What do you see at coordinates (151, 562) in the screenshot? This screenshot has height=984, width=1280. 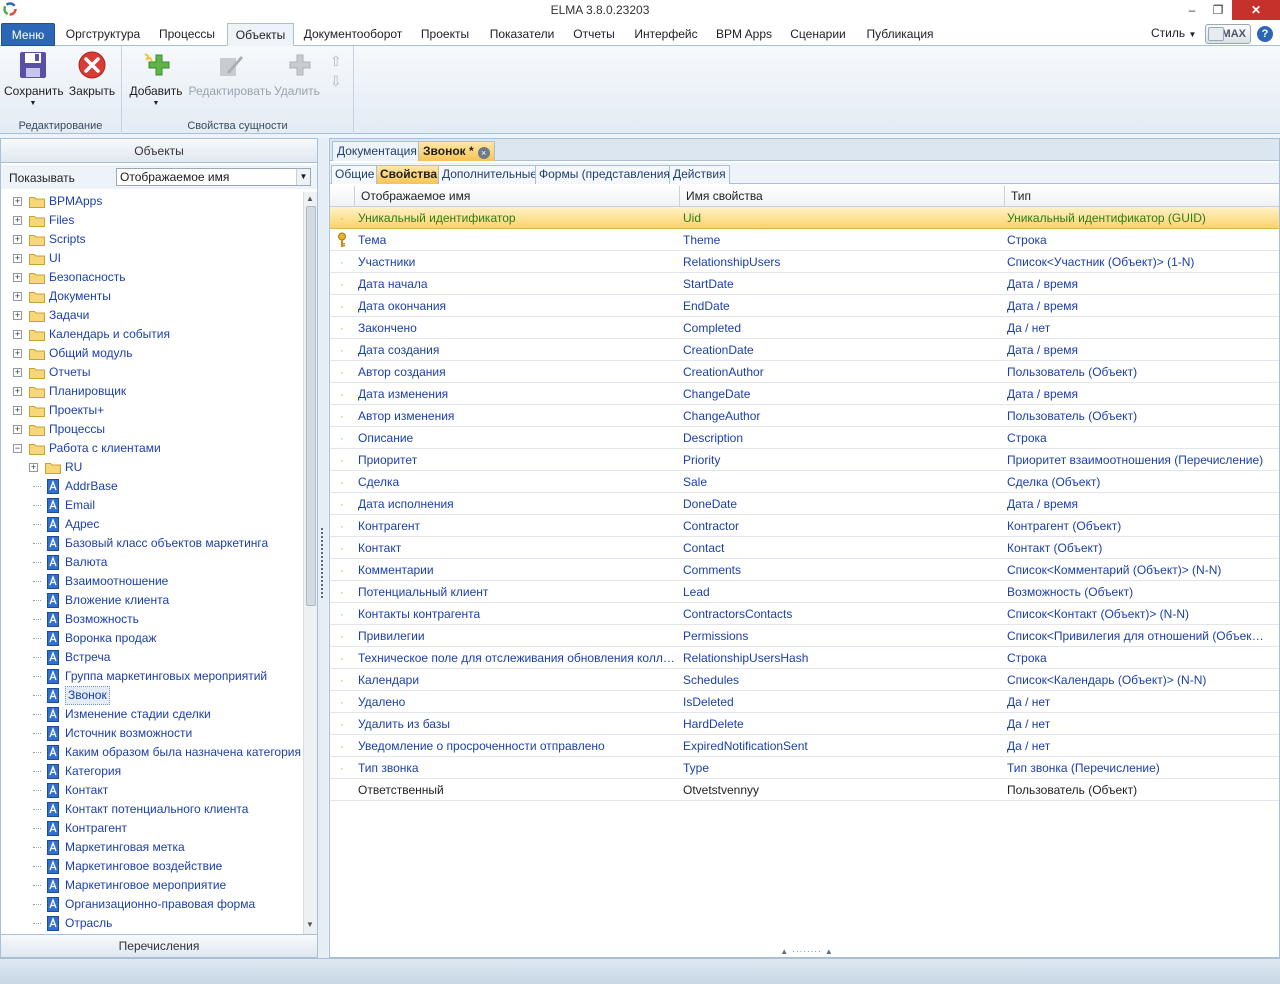 I see `tree-item: Валюта` at bounding box center [151, 562].